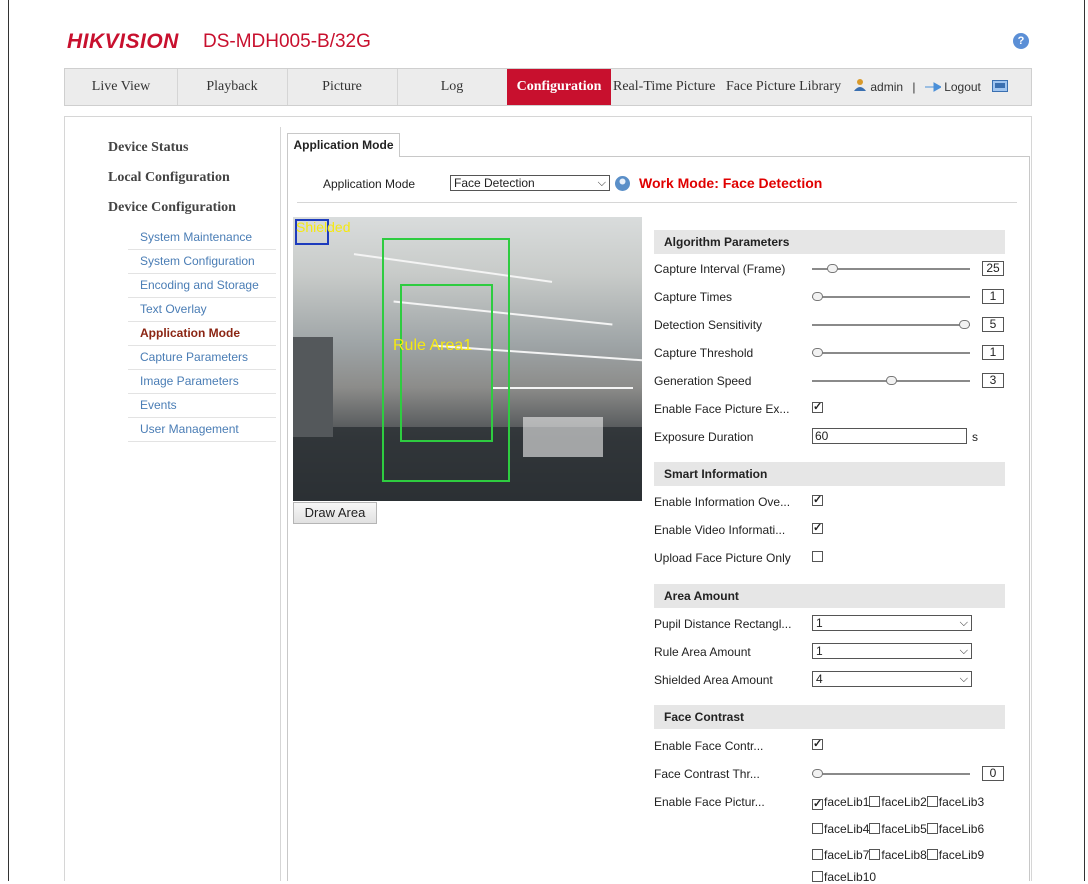 The width and height of the screenshot is (1088, 884). I want to click on capture-times-slider, so click(891, 297).